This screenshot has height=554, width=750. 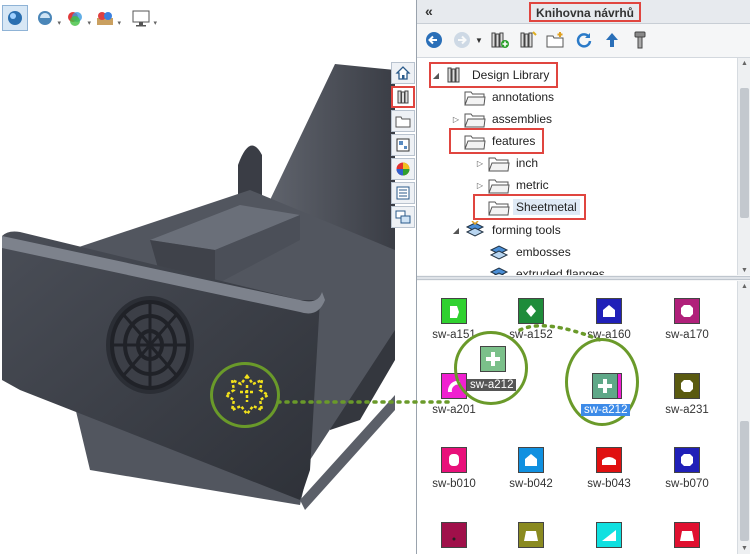 I want to click on library-thumbnail-sw-b010: sw-b010, so click(x=454, y=468).